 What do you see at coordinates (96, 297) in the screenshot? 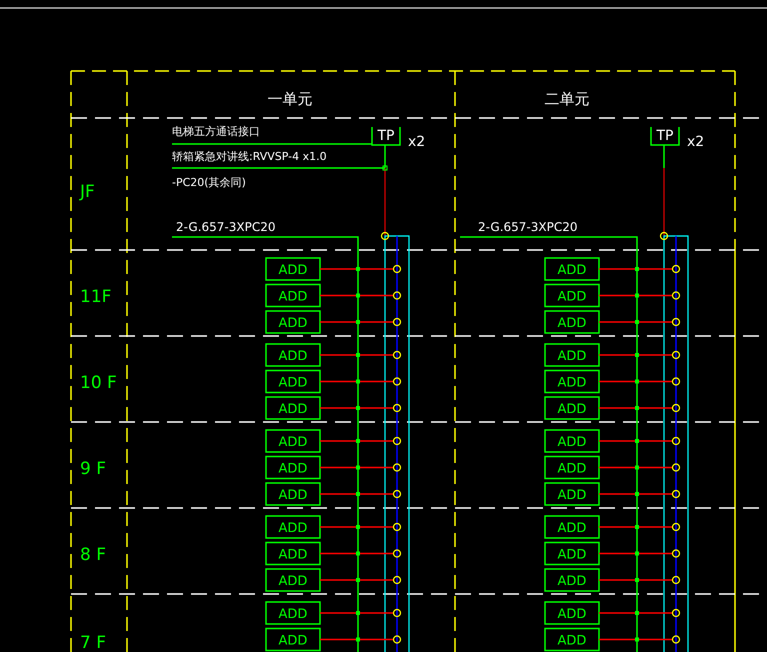
I see `floor-label: 11F` at bounding box center [96, 297].